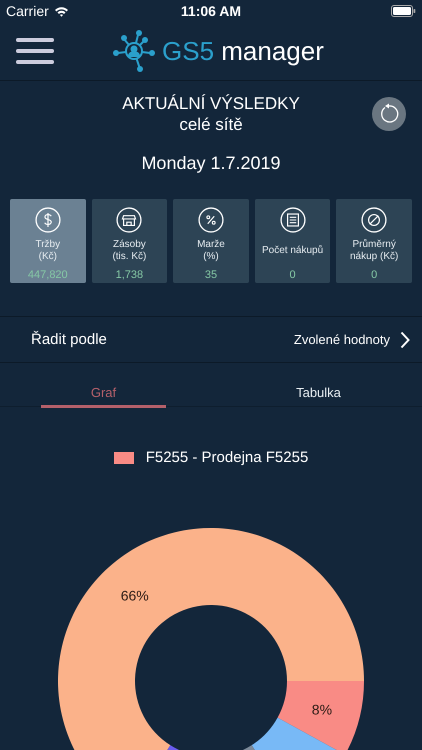  I want to click on tab: Graf, so click(103, 388).